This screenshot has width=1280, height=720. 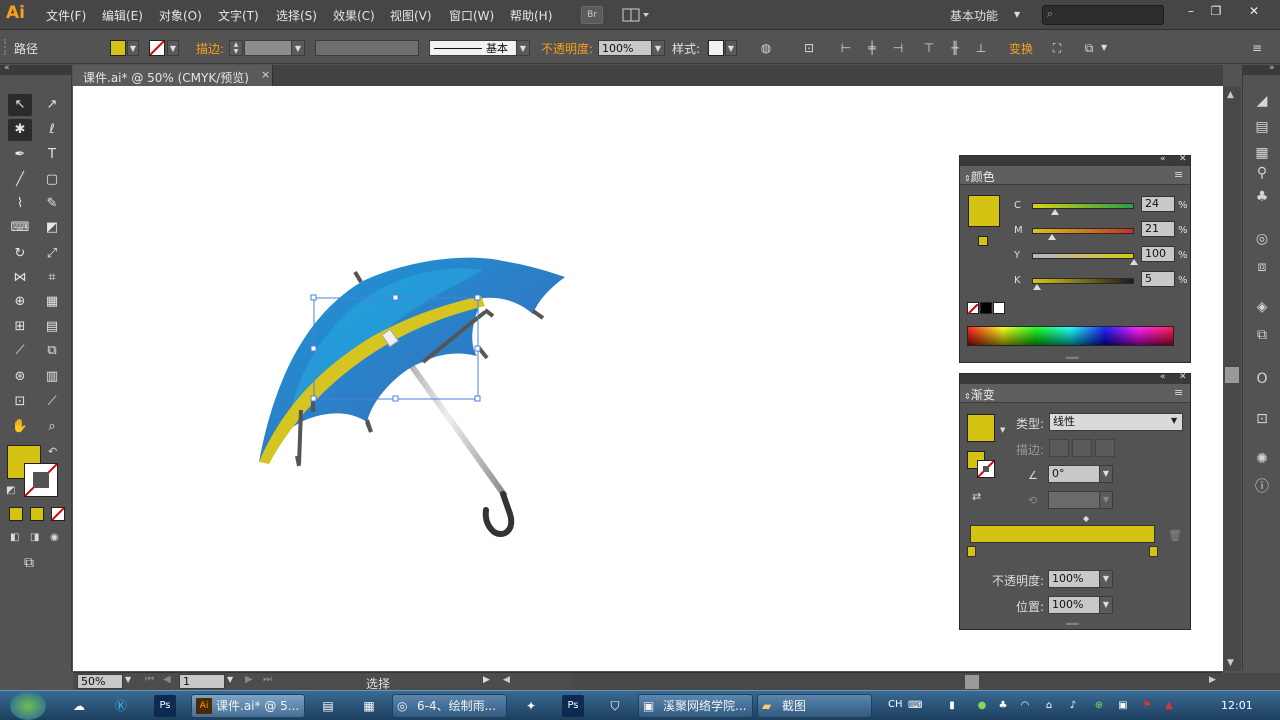 What do you see at coordinates (972, 682) in the screenshot?
I see `horizontal-scroll-thumb` at bounding box center [972, 682].